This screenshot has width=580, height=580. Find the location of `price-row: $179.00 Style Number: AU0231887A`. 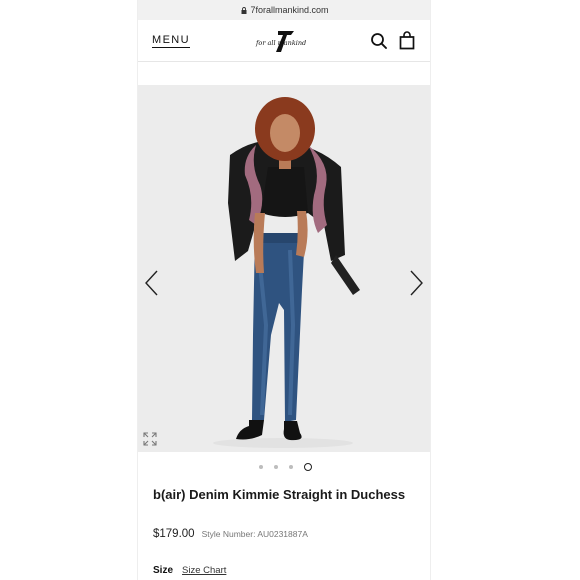

price-row: $179.00 Style Number: AU0231887A is located at coordinates (230, 534).